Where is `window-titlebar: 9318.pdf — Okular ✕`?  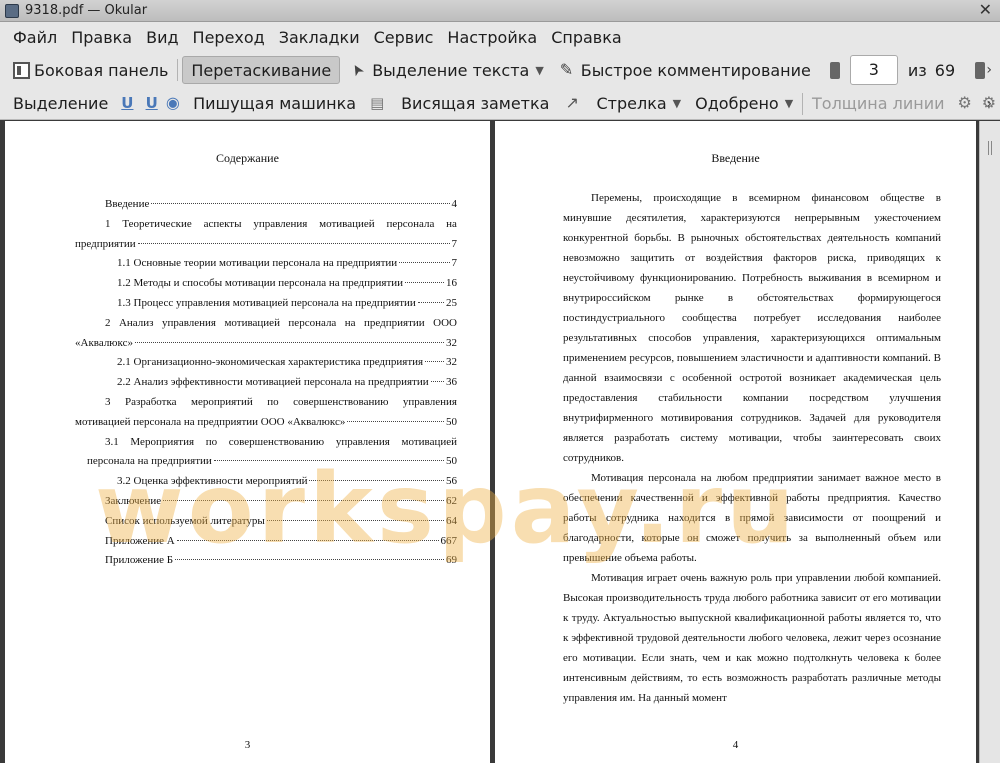
window-titlebar: 9318.pdf — Okular ✕ is located at coordinates (500, 11).